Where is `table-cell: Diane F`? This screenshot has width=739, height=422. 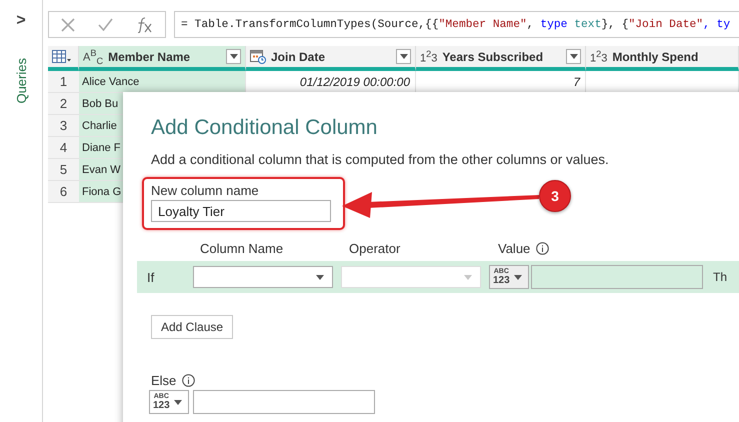
table-cell: Diane F is located at coordinates (101, 148).